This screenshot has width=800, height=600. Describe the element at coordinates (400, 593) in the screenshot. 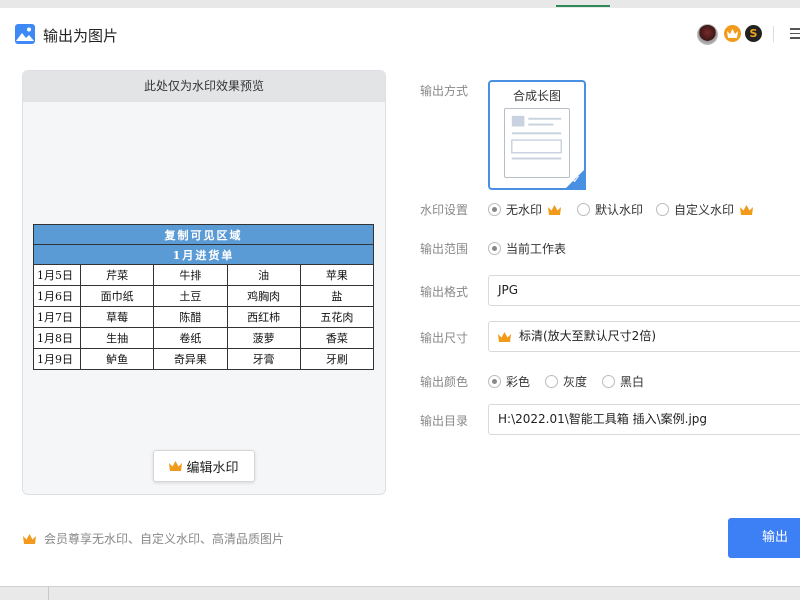

I see `background-status-strip` at that location.